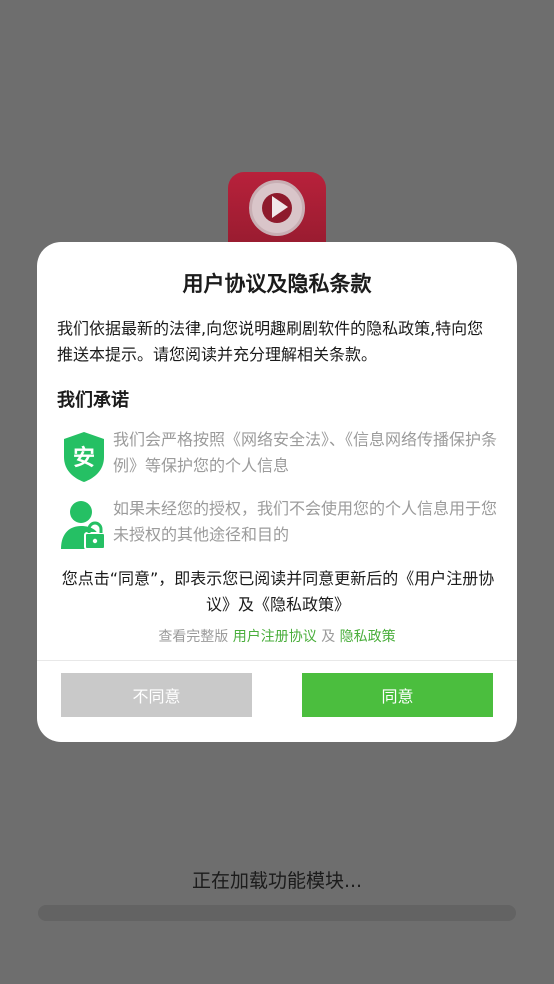  Describe the element at coordinates (277, 284) in the screenshot. I see `dialog-title: 用户协议及隐私条款` at that location.